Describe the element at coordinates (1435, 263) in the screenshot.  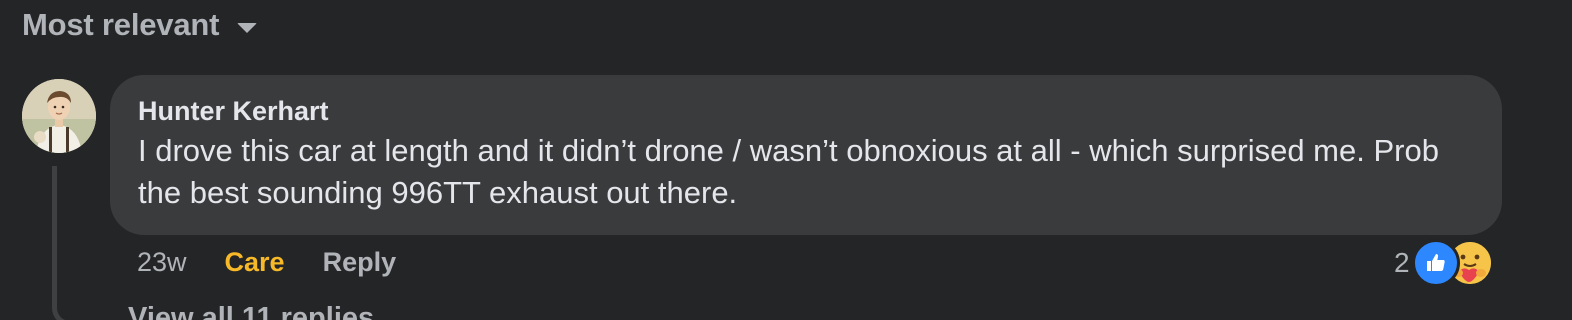
I see `like-icon` at that location.